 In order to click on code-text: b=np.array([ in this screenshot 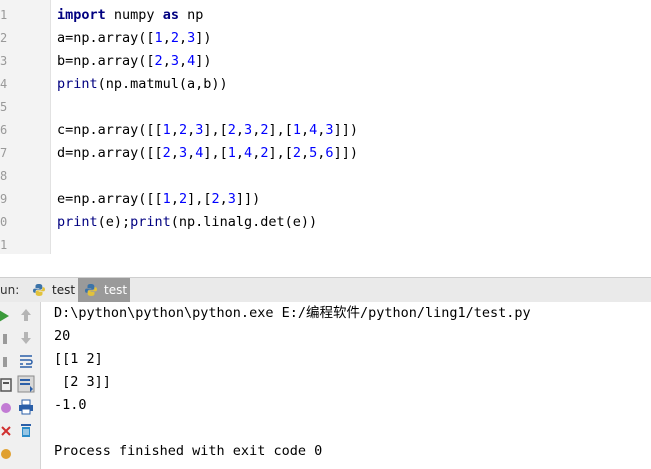, I will do `click(106, 61)`.